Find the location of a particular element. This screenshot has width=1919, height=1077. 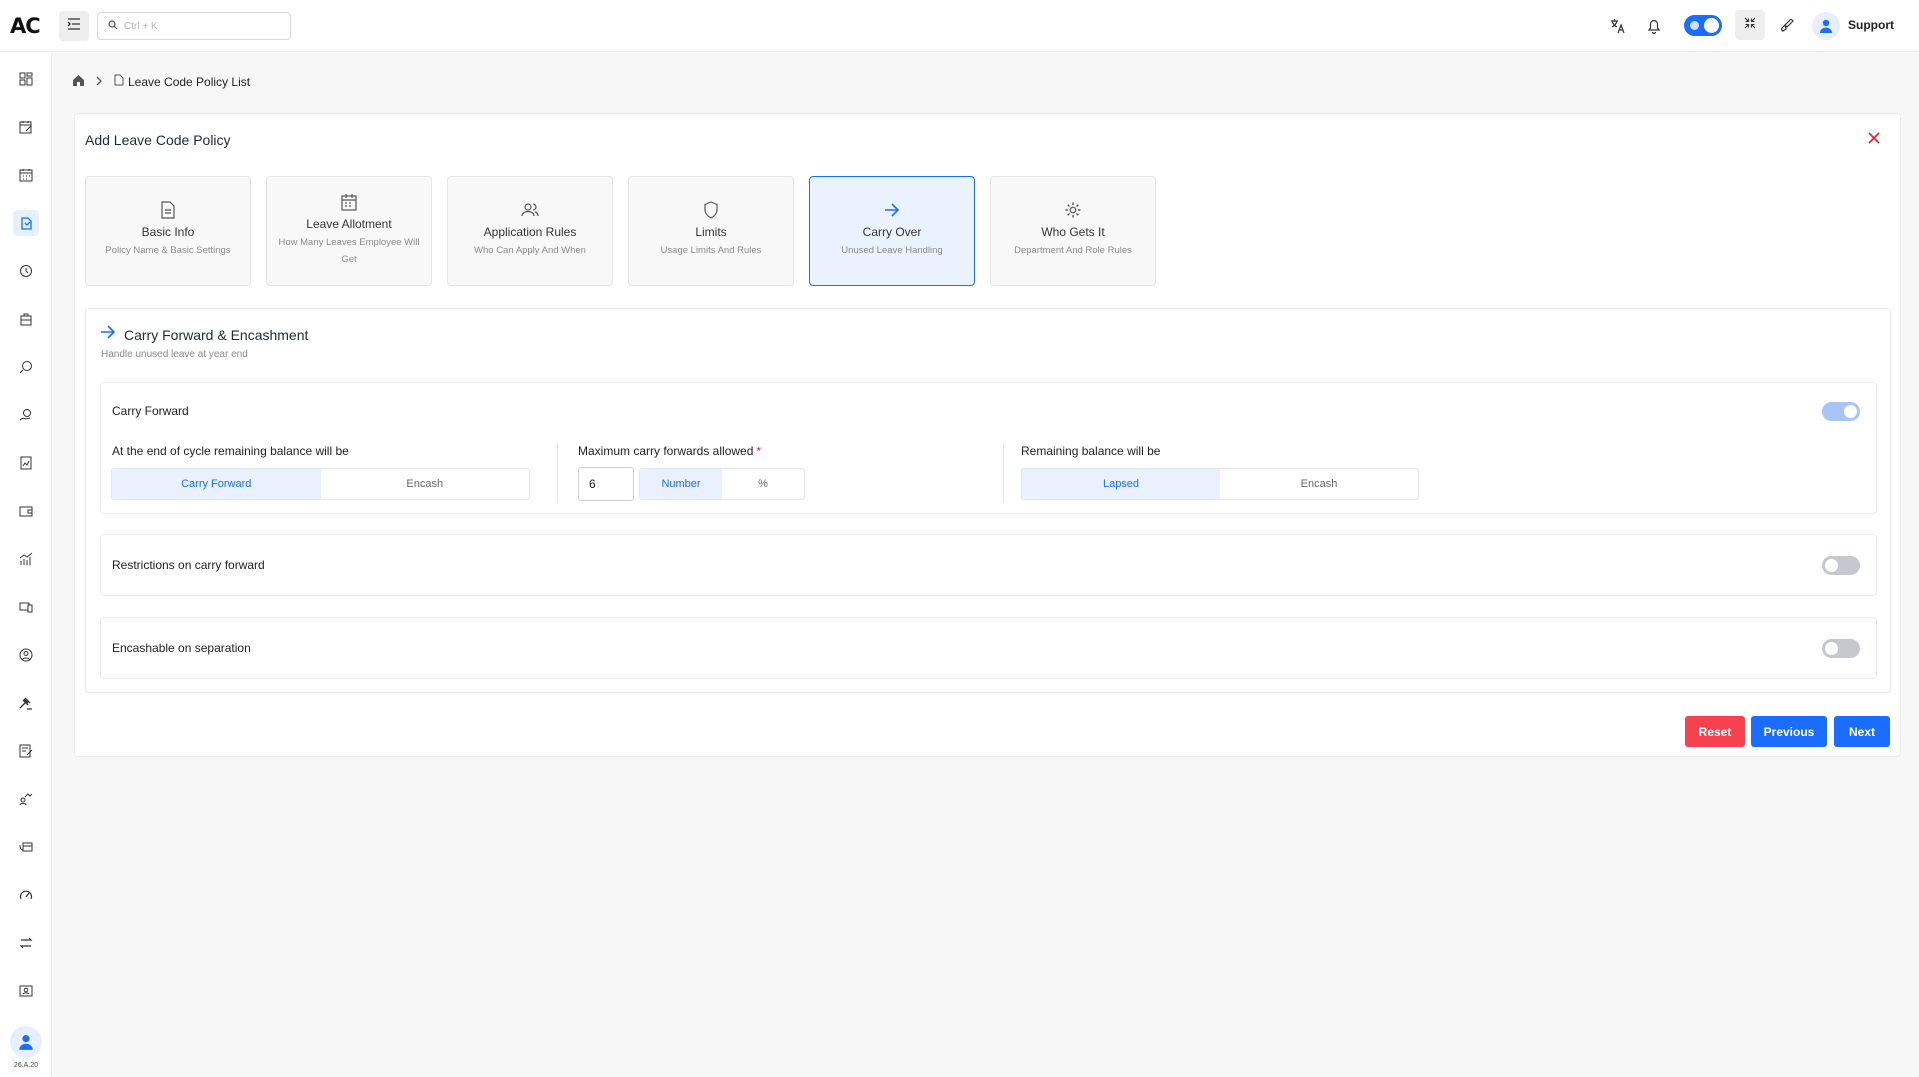

gavel-icon is located at coordinates (26, 703).